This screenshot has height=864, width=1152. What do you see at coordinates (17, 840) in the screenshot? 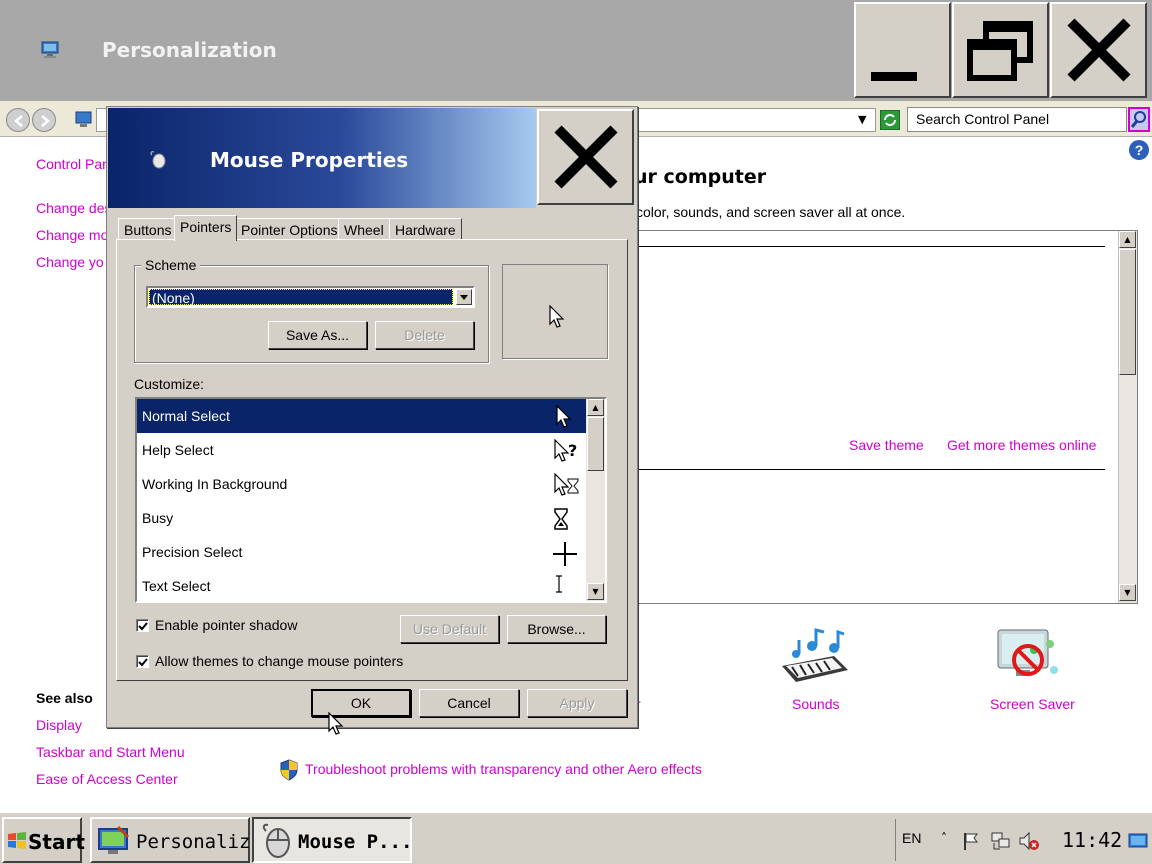
I see `windows-logo-icon` at bounding box center [17, 840].